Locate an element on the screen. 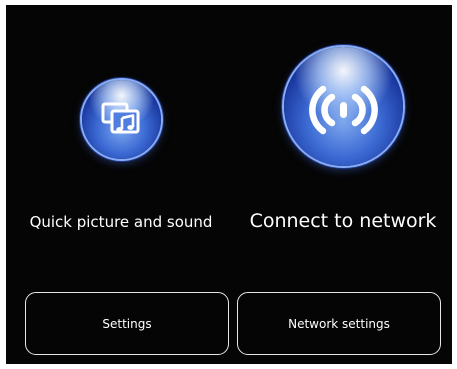  wireless-signal-icon is located at coordinates (343, 110).